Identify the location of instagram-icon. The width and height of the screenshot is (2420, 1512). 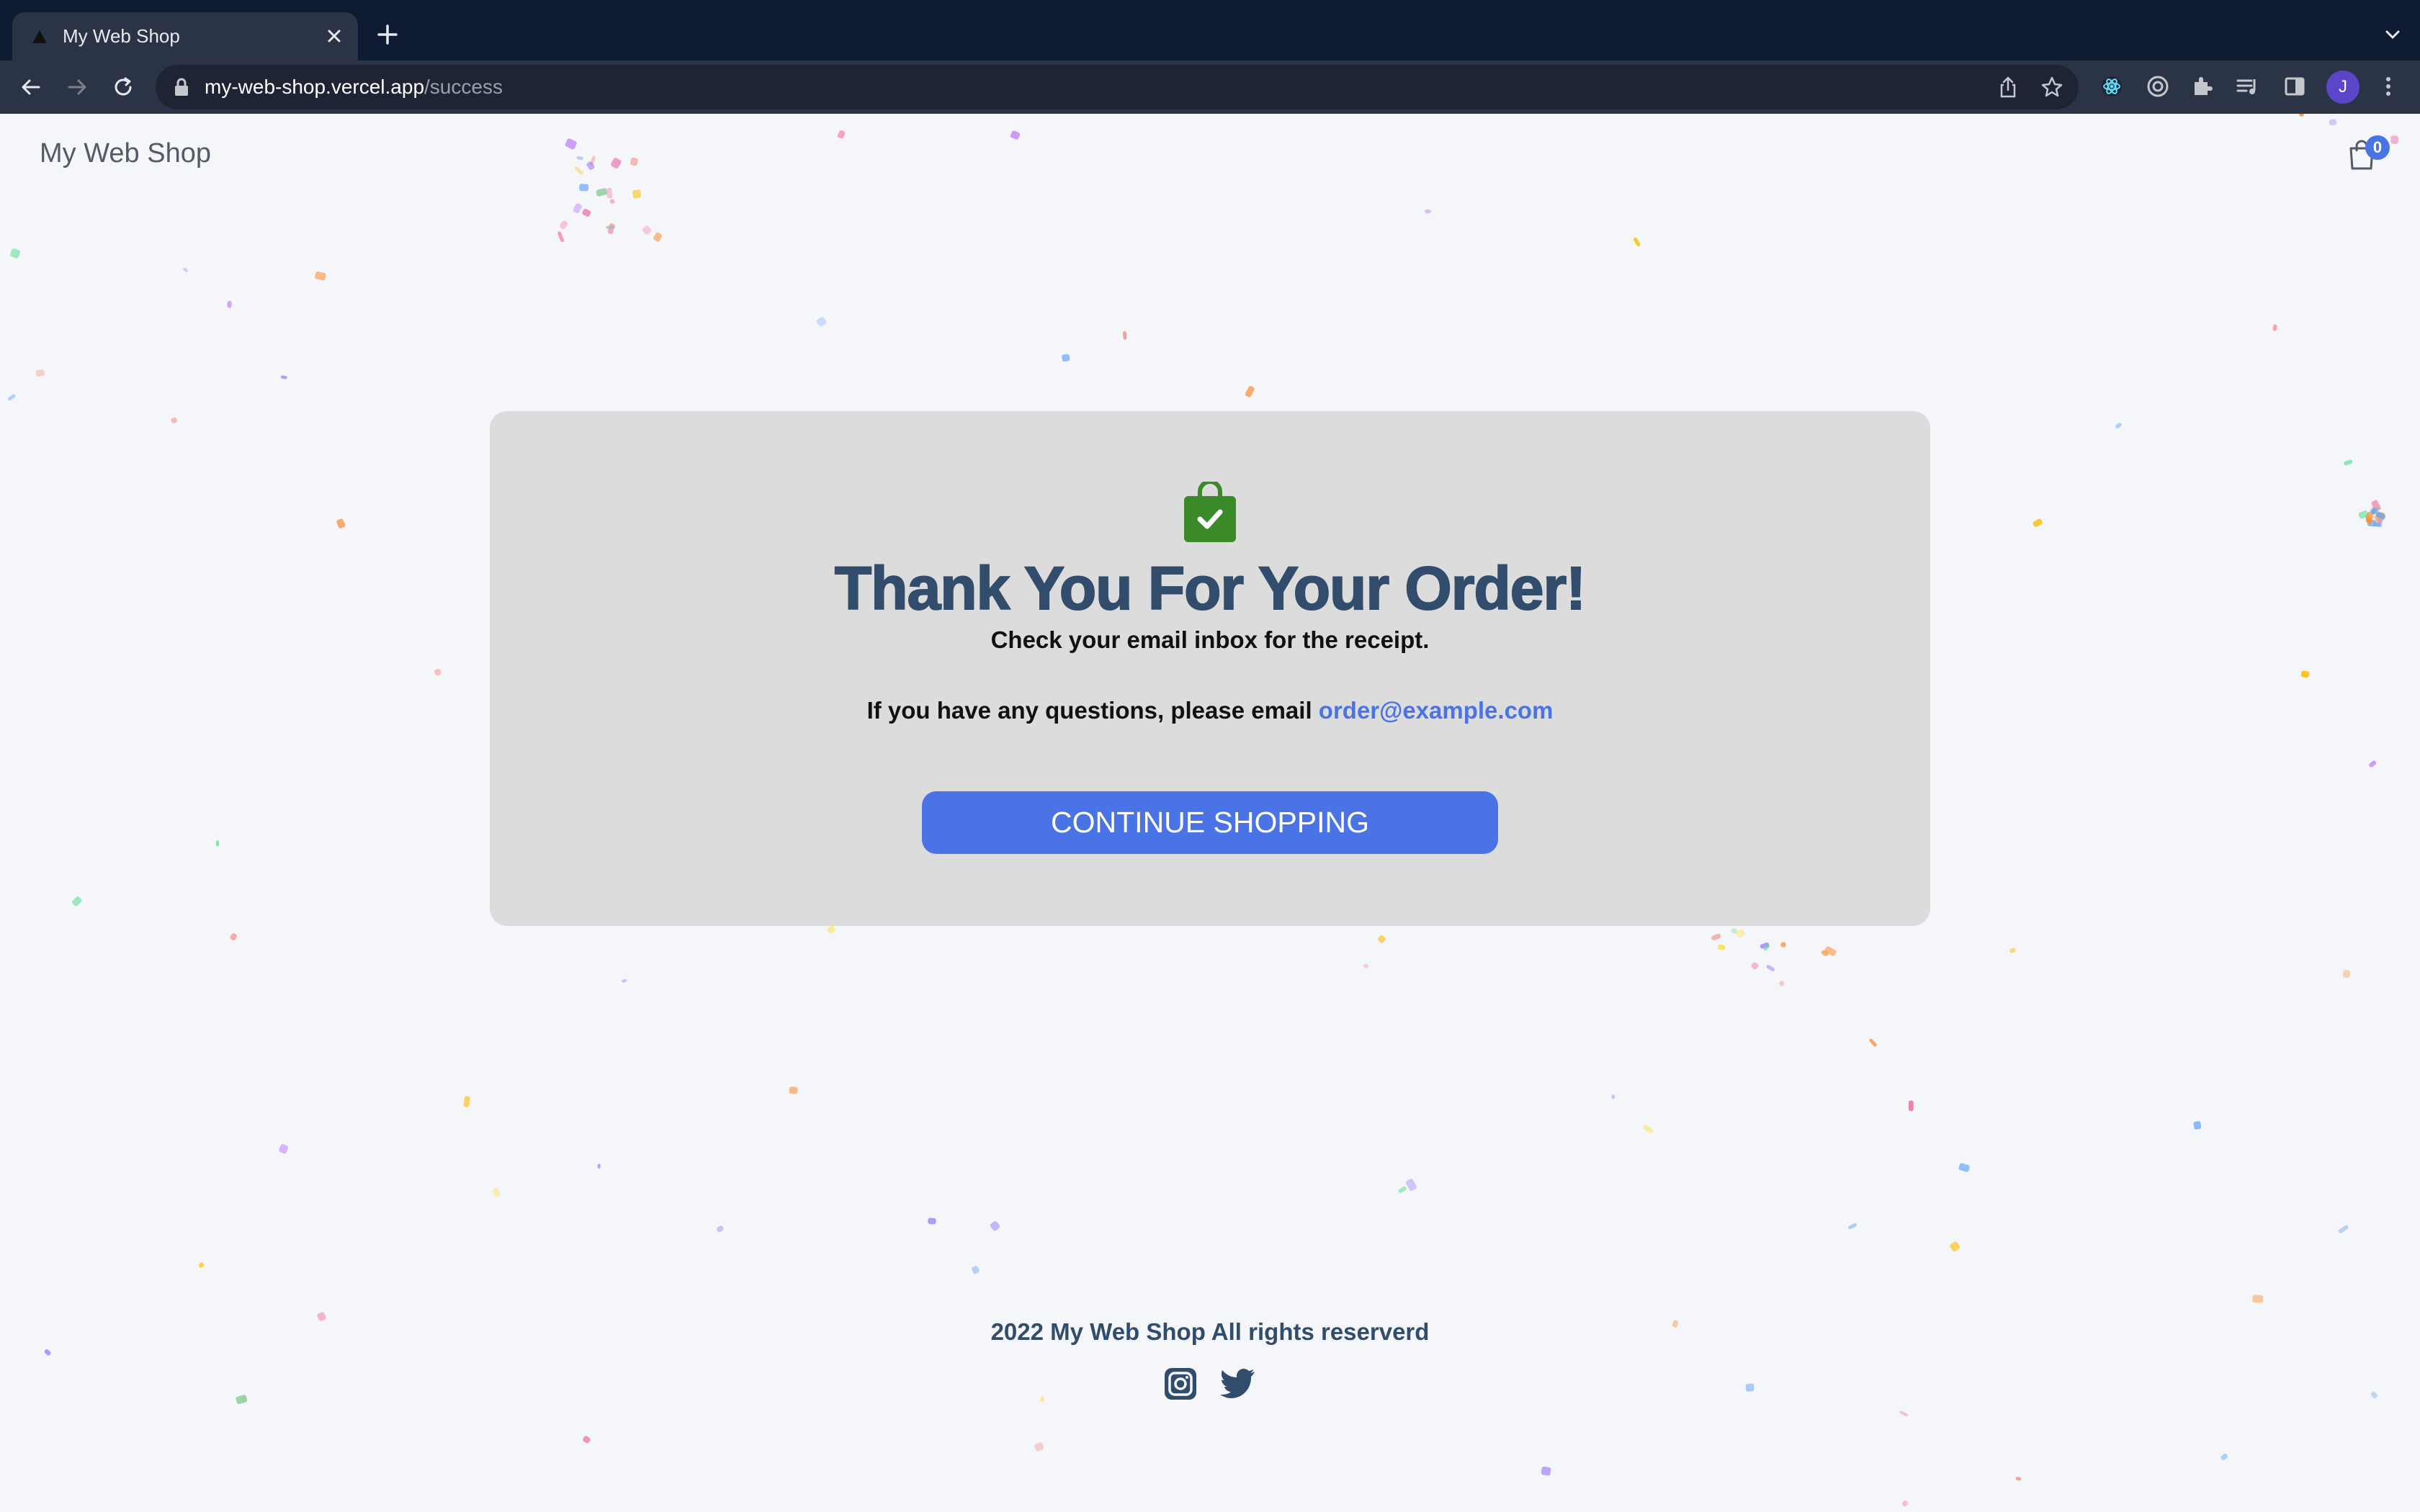
(1180, 1384).